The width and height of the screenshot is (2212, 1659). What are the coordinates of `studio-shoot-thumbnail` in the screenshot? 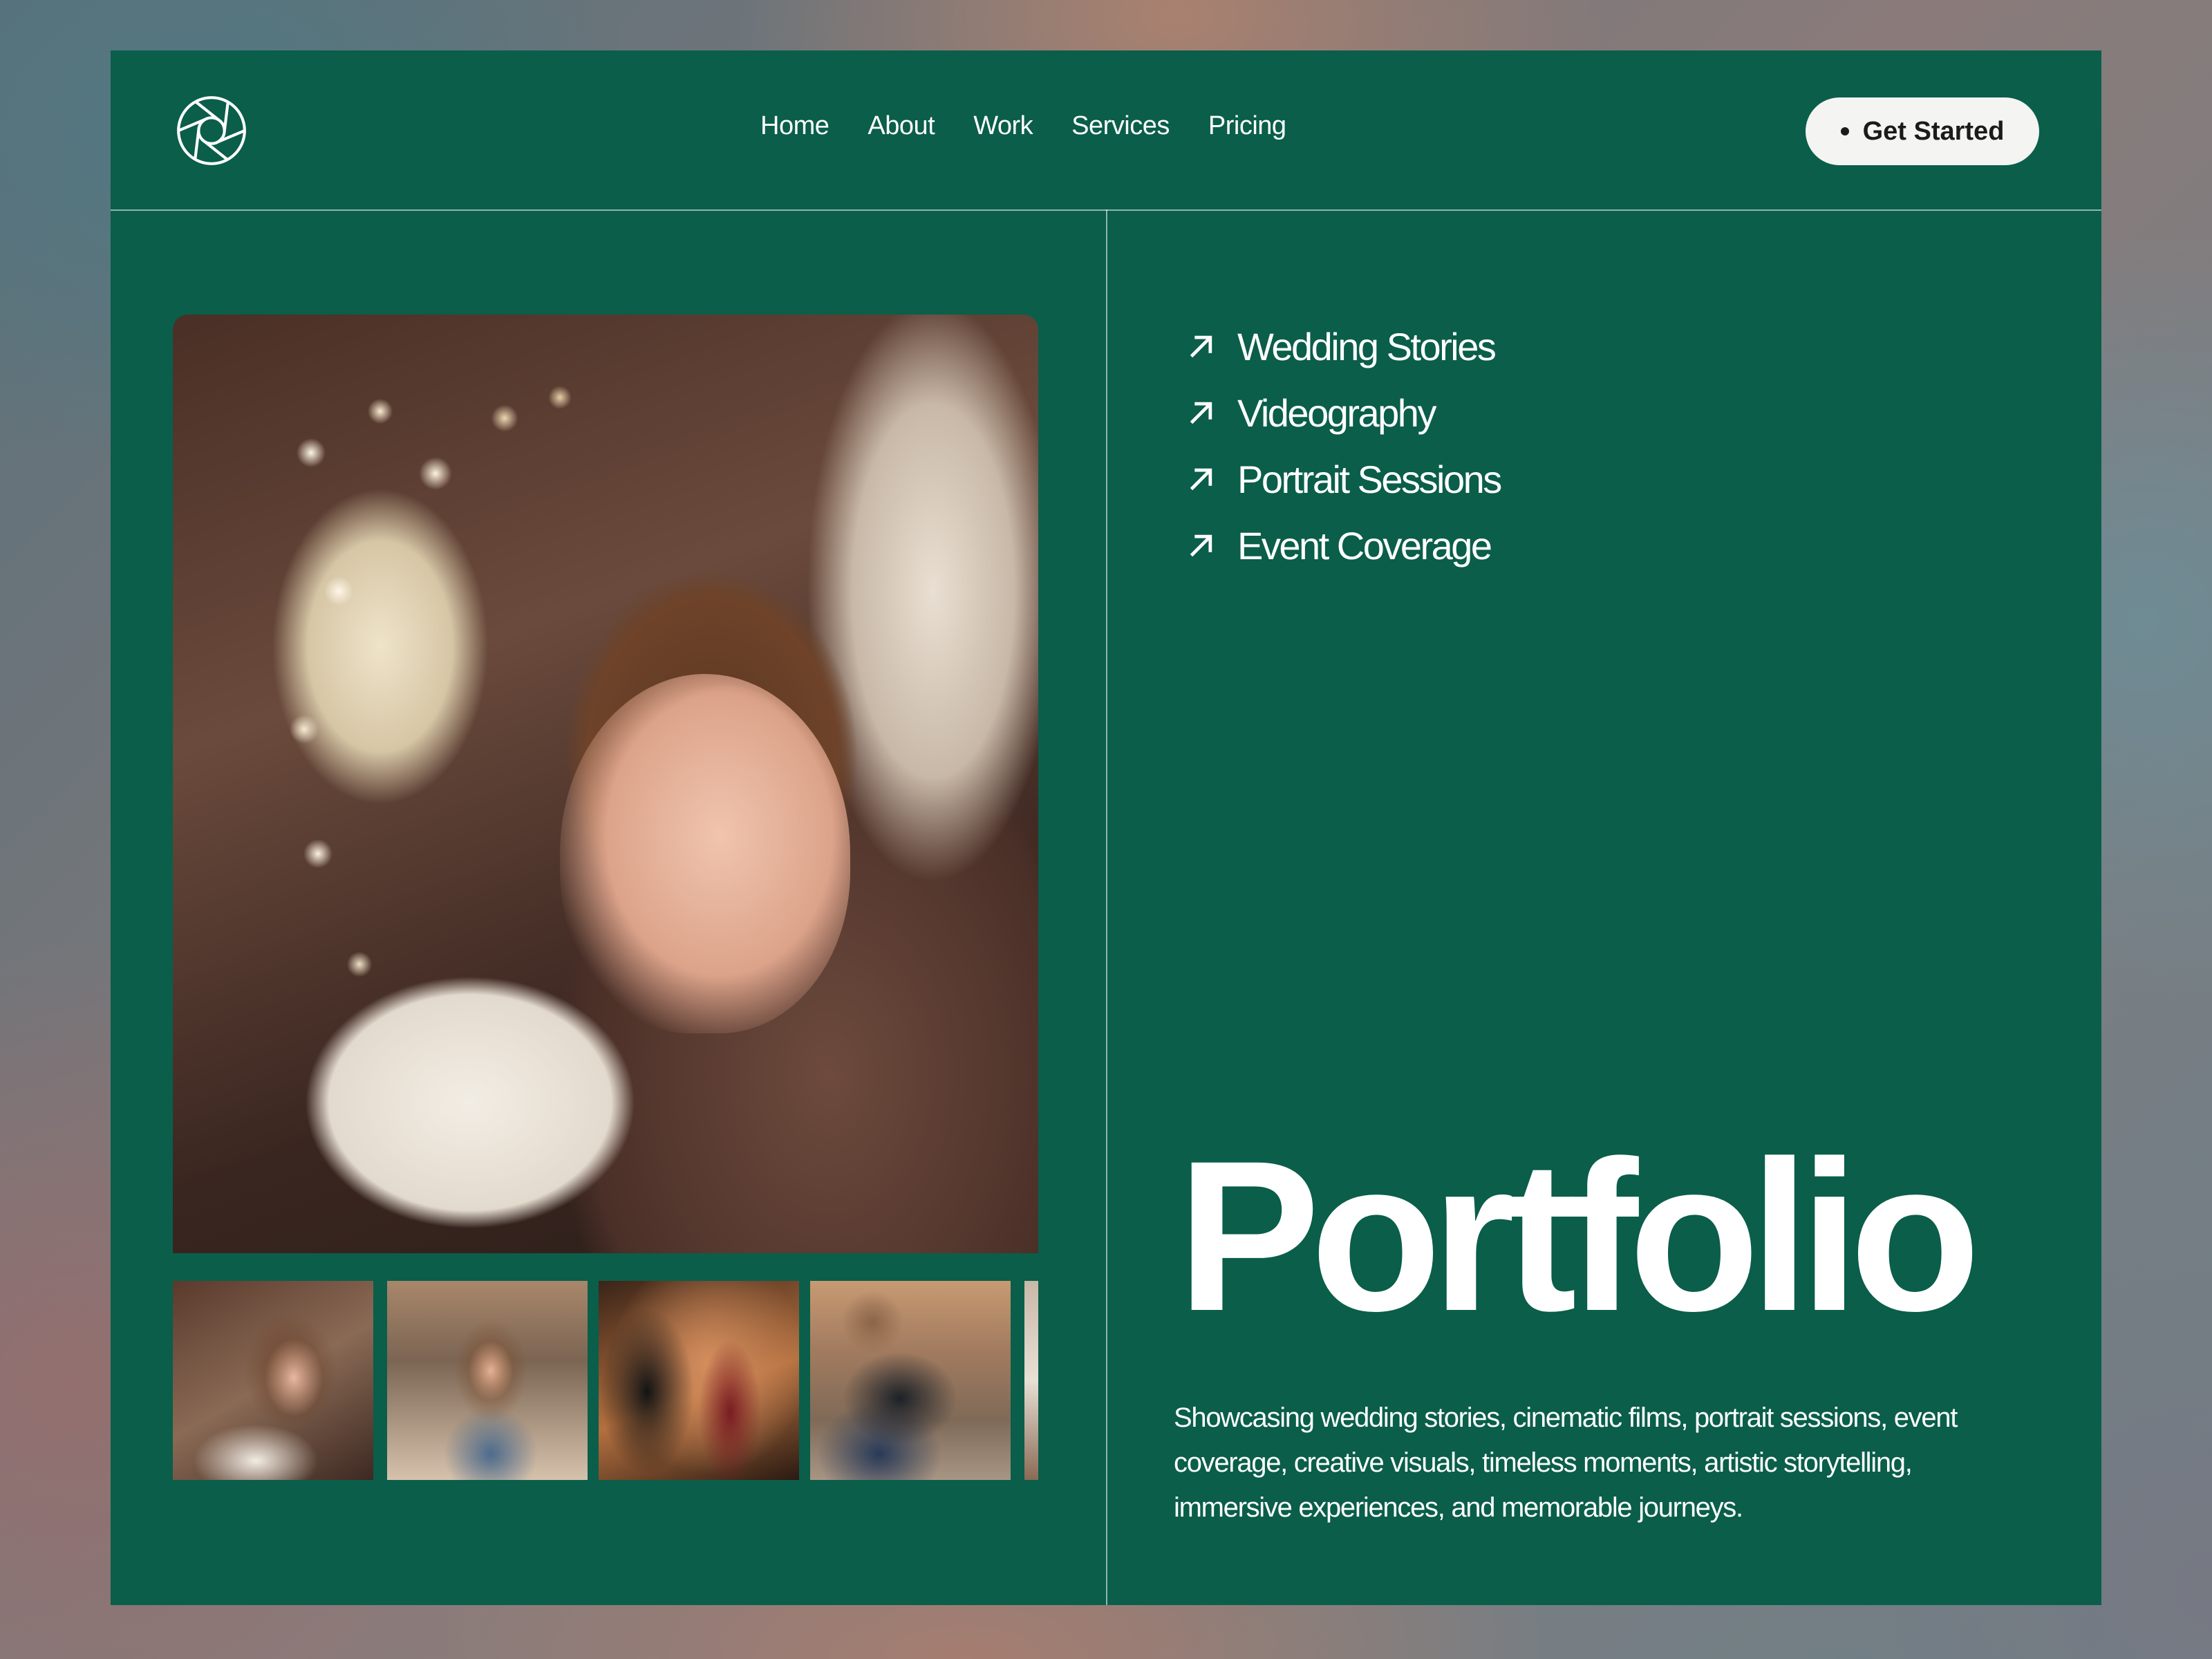 It's located at (699, 1380).